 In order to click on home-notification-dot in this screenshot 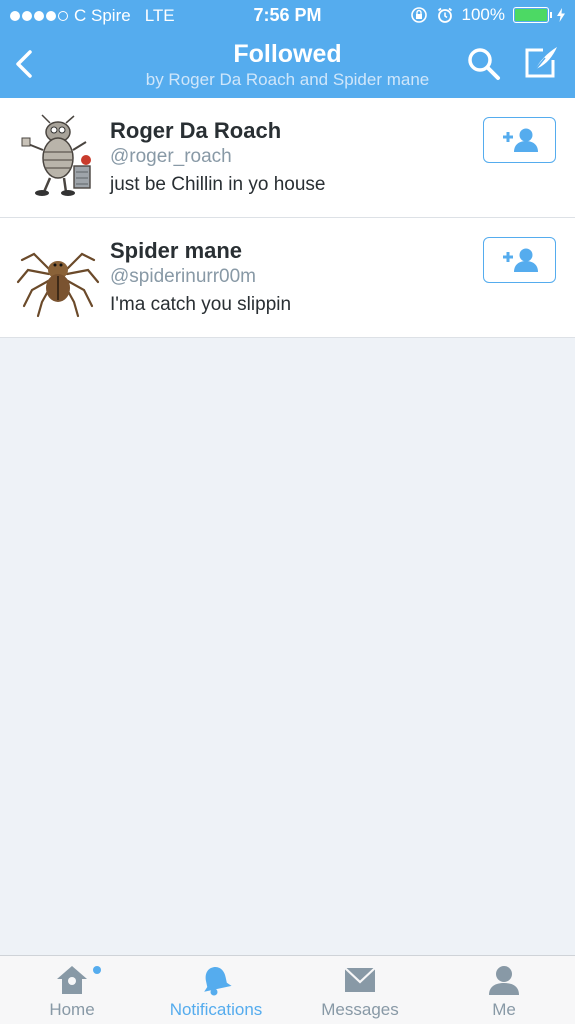, I will do `click(97, 970)`.